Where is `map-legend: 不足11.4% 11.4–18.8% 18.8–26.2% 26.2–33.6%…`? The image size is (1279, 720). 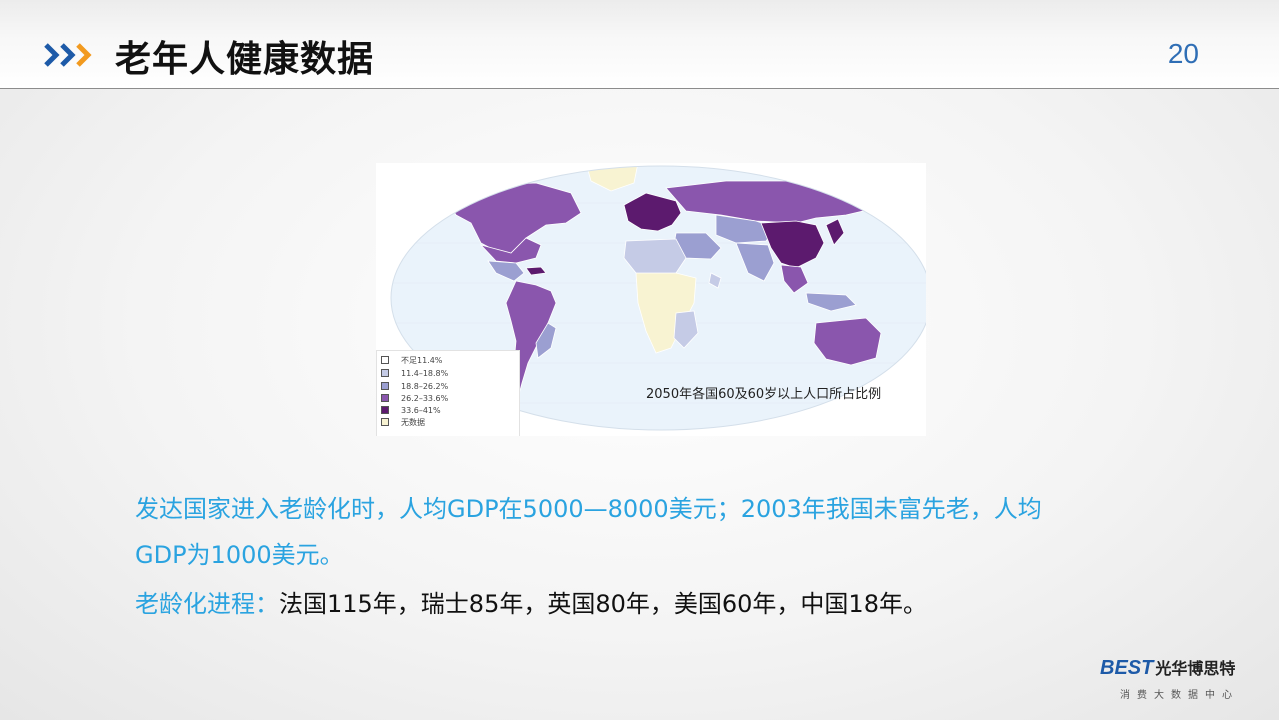 map-legend: 不足11.4% 11.4–18.8% 18.8–26.2% 26.2–33.6%… is located at coordinates (448, 393).